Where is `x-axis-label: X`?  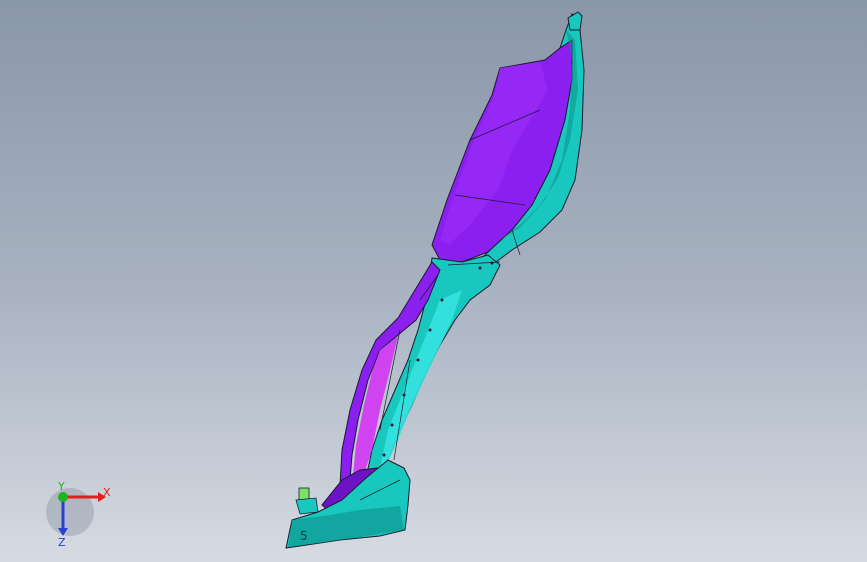
x-axis-label: X is located at coordinates (107, 492).